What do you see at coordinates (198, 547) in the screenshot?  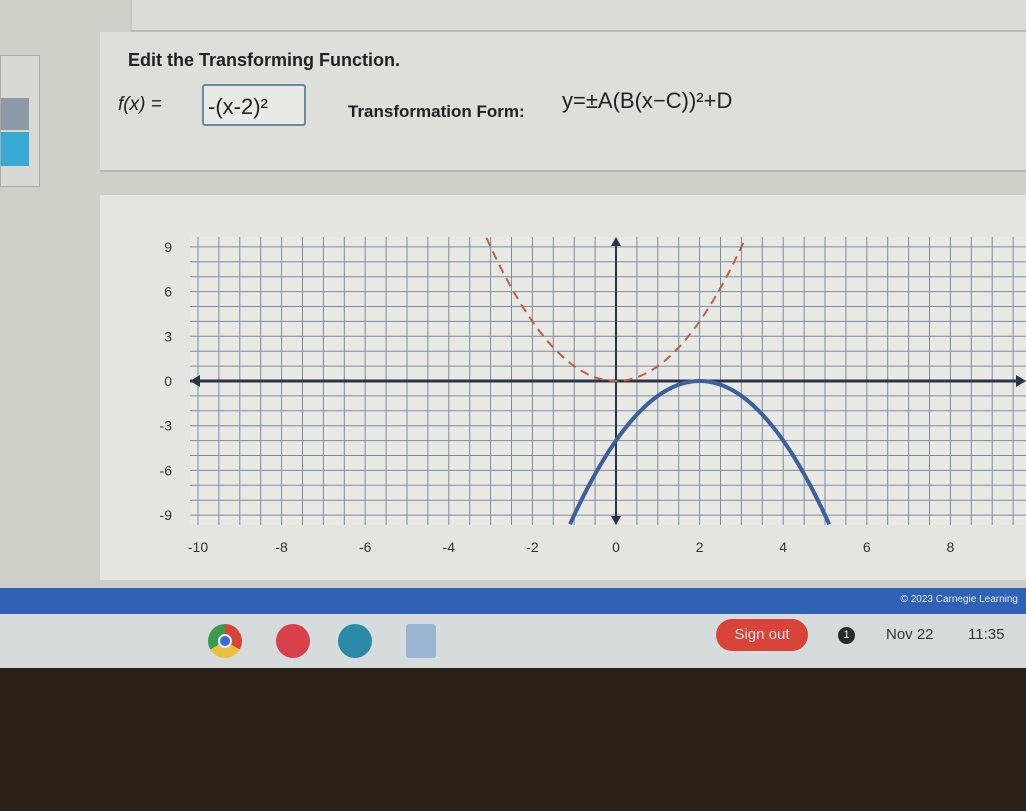 I see `x-tick-label: -10` at bounding box center [198, 547].